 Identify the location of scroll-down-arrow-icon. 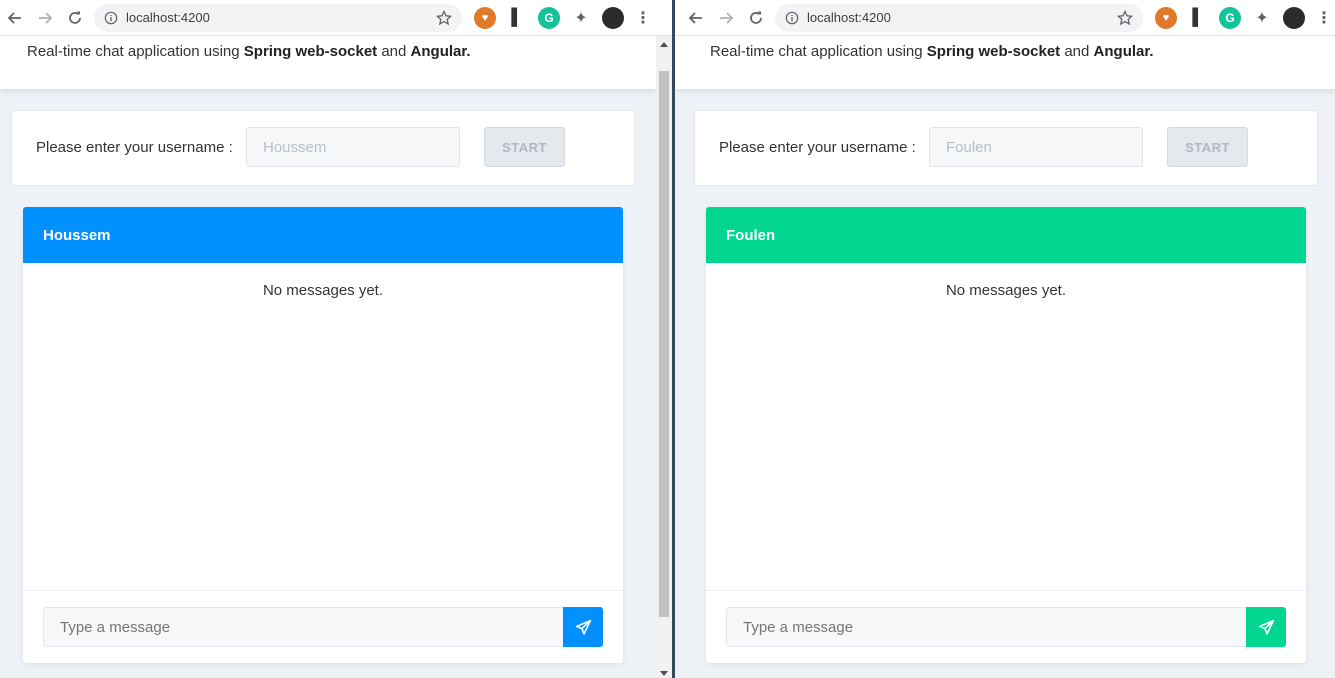
(664, 673).